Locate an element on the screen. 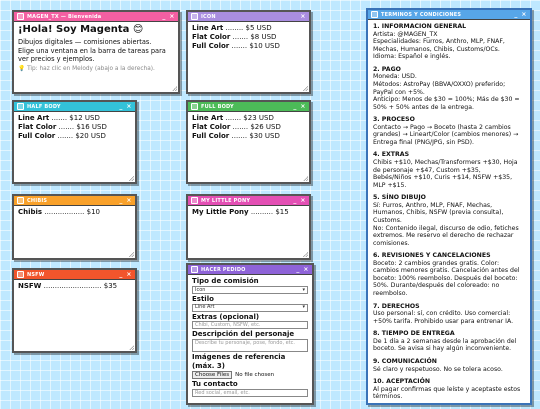 This screenshot has width=540, height=409. price-row: Line Art ....... $12 USD is located at coordinates (59, 118).